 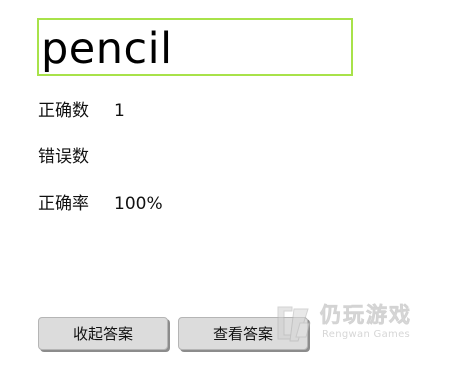 What do you see at coordinates (63, 111) in the screenshot?
I see `correct-count-label: 正确数` at bounding box center [63, 111].